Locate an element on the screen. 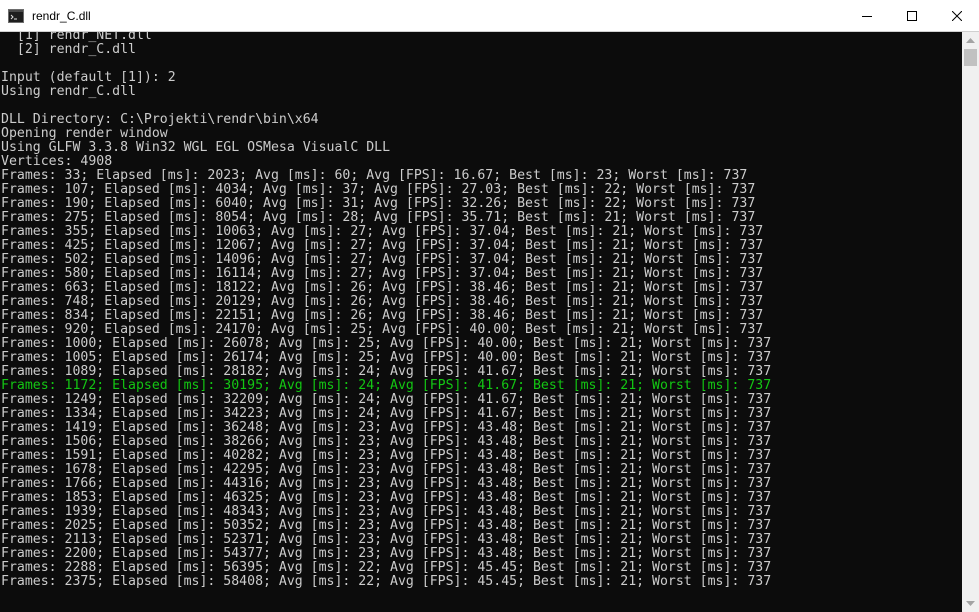 The width and height of the screenshot is (979, 612). scroll-up-button is located at coordinates (970, 40).